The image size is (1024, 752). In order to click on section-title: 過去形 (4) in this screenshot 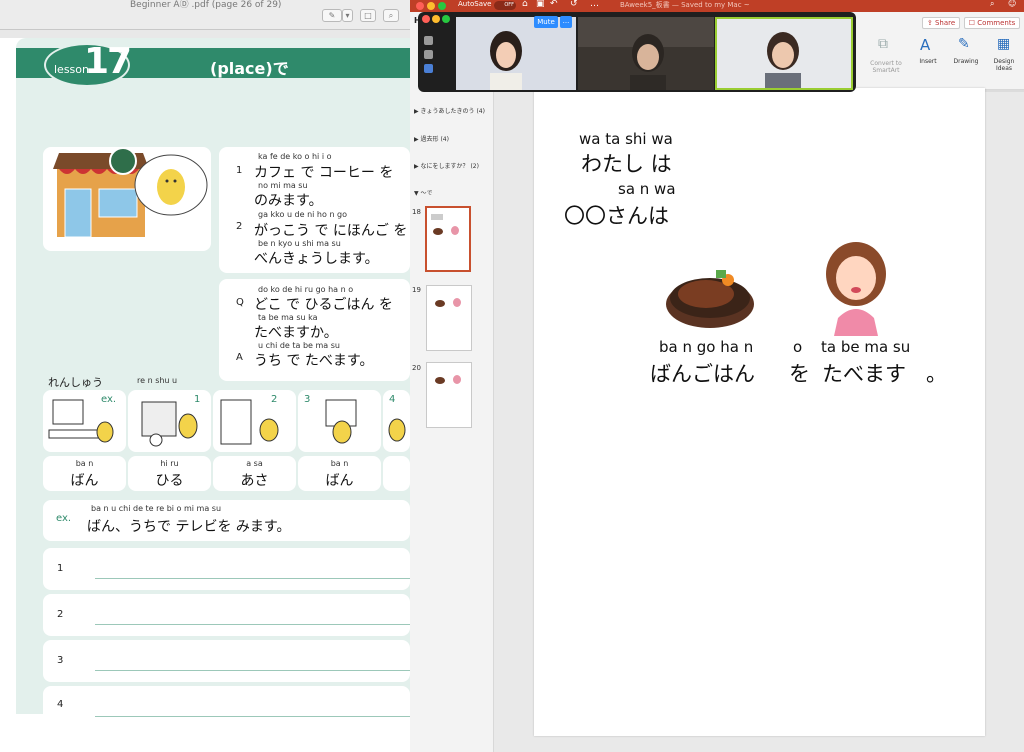, I will do `click(434, 139)`.